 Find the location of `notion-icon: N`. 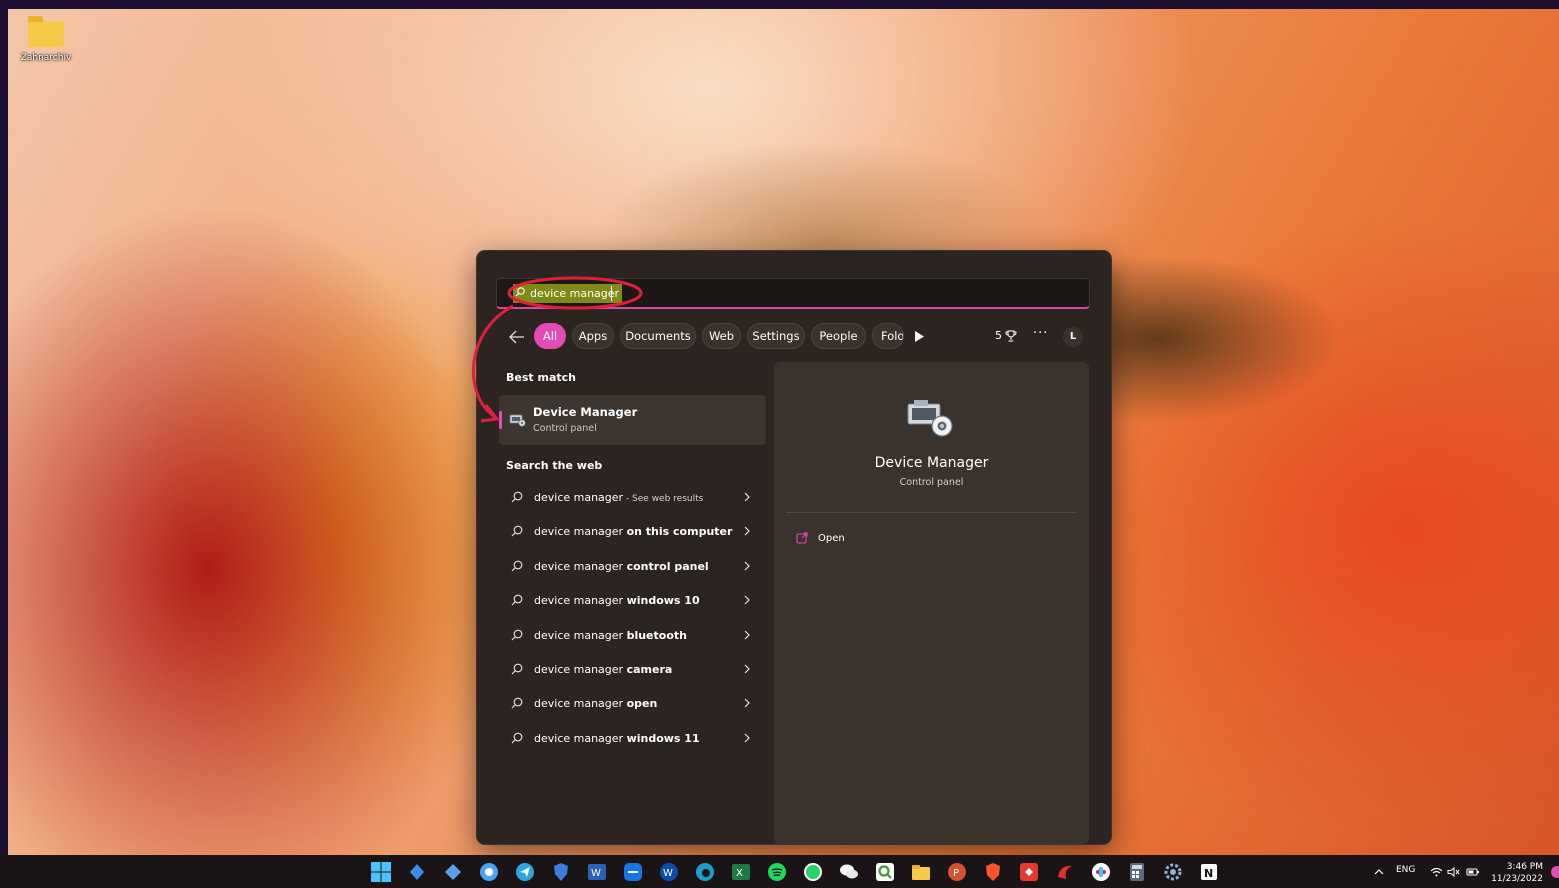

notion-icon: N is located at coordinates (1209, 872).